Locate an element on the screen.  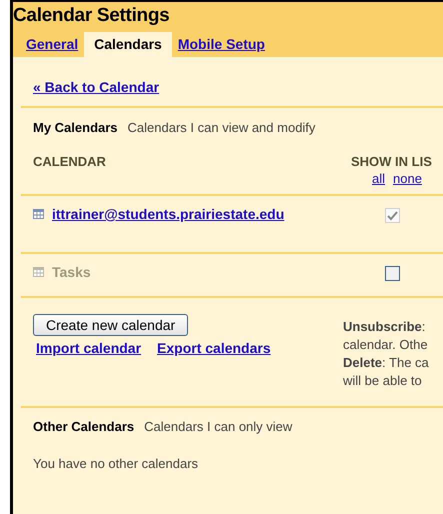
section-subtitle: Calendars I can only view is located at coordinates (218, 426).